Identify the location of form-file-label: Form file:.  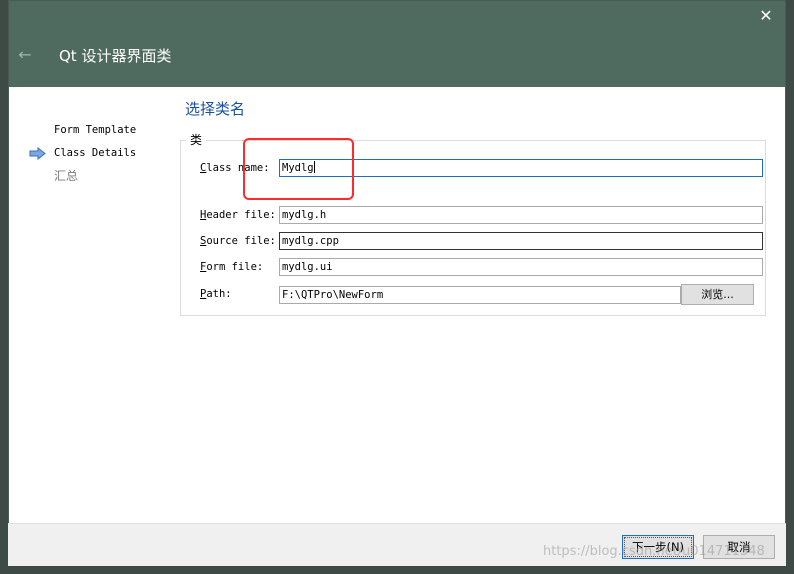
(232, 267).